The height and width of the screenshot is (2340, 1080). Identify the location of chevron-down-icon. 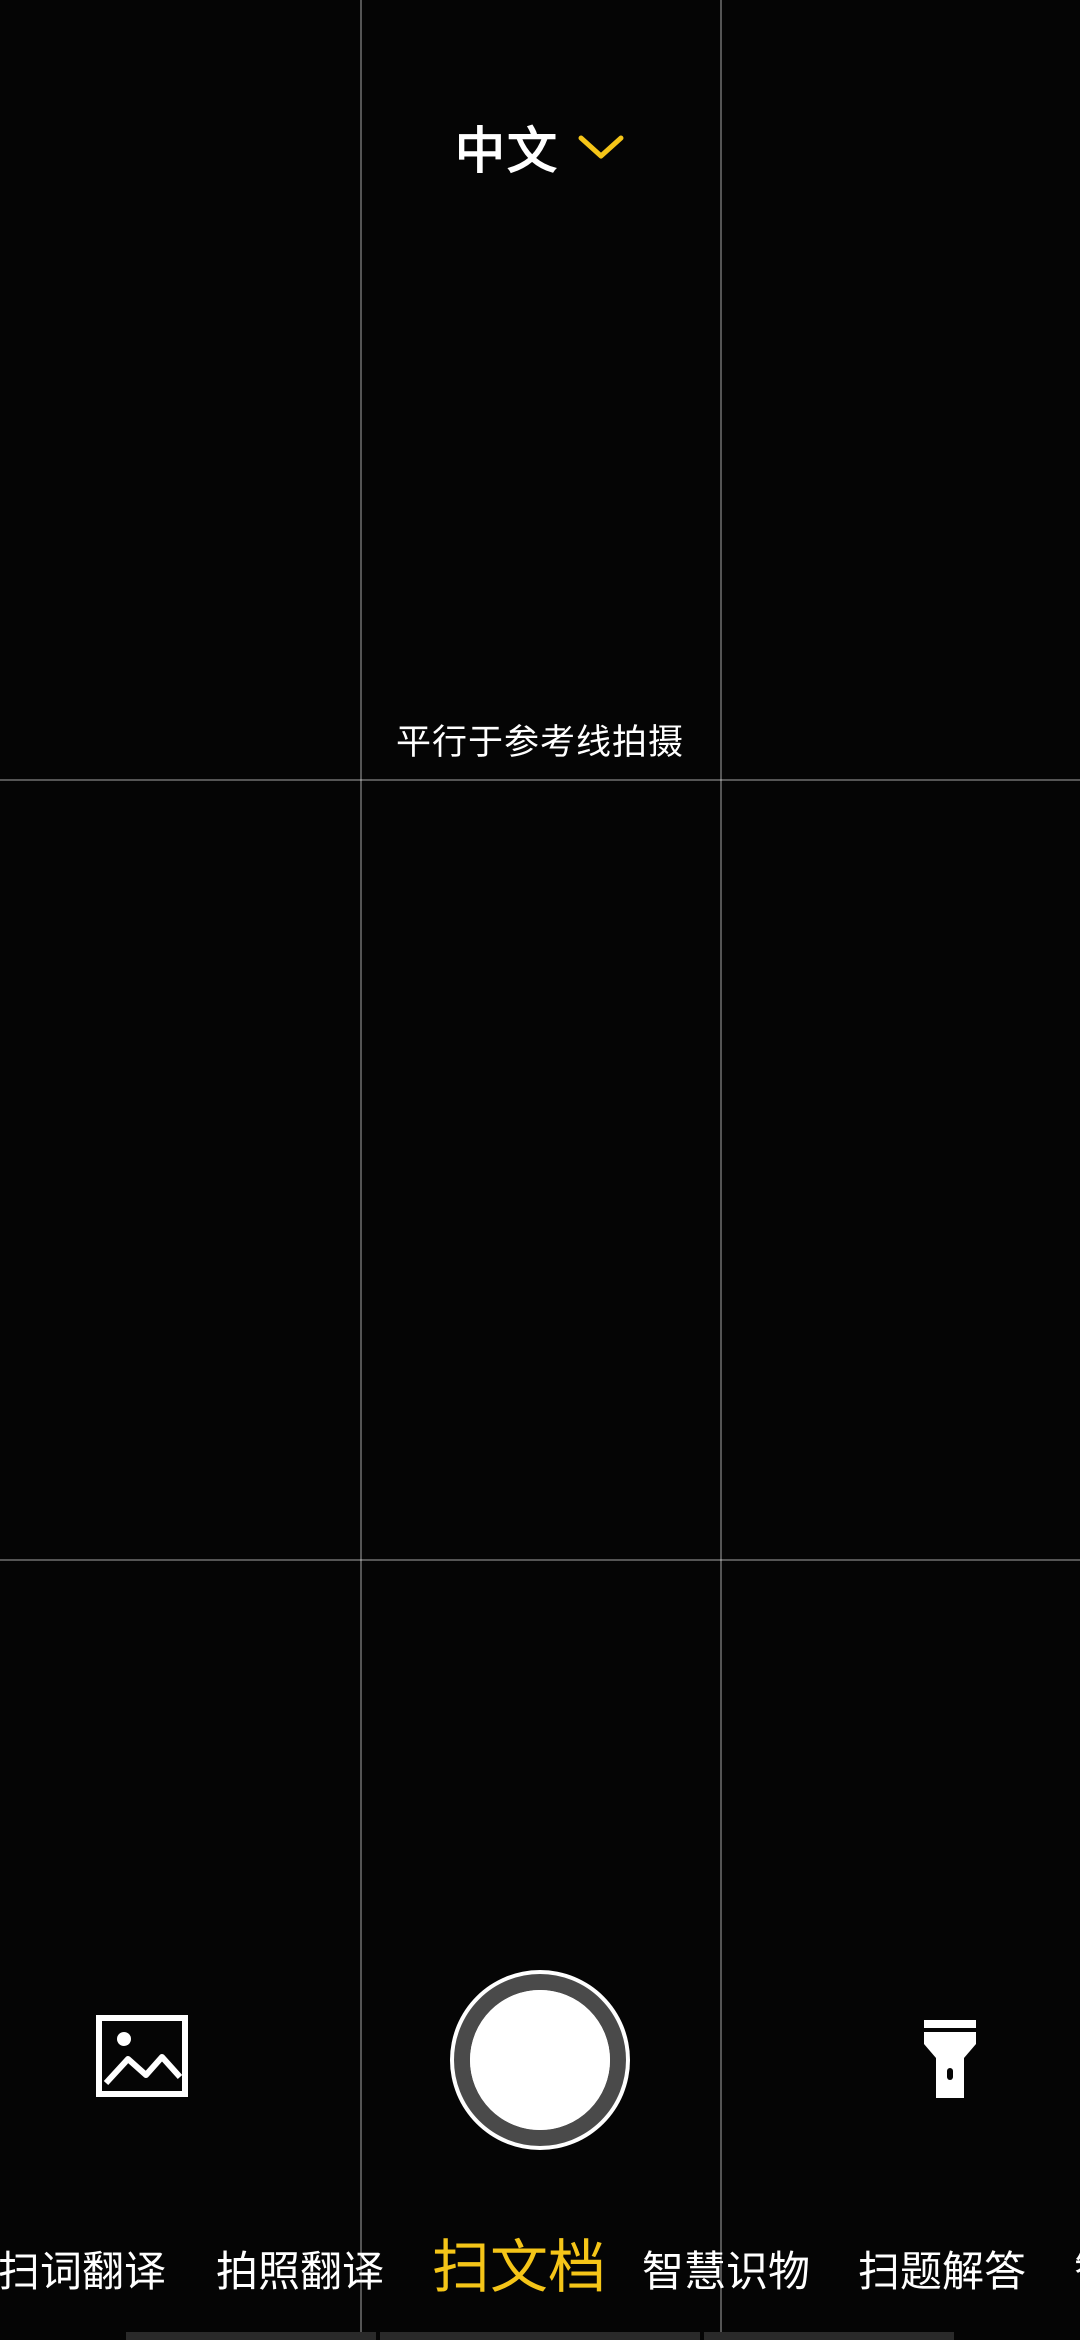
(601, 147).